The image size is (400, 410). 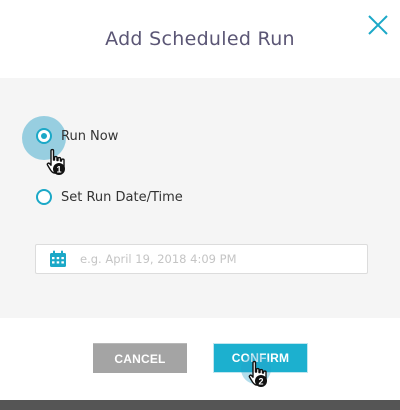 What do you see at coordinates (58, 259) in the screenshot?
I see `calendar-icon` at bounding box center [58, 259].